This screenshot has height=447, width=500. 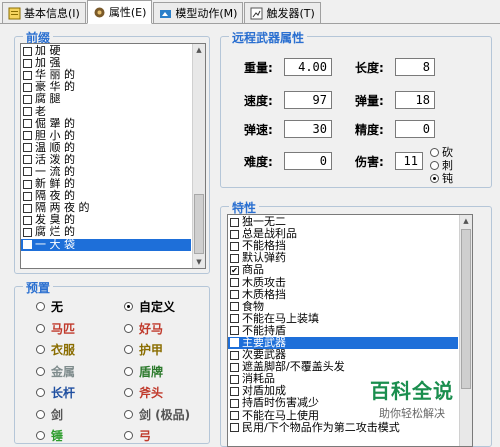 I want to click on preset-radio: 盾牌, so click(x=143, y=371).